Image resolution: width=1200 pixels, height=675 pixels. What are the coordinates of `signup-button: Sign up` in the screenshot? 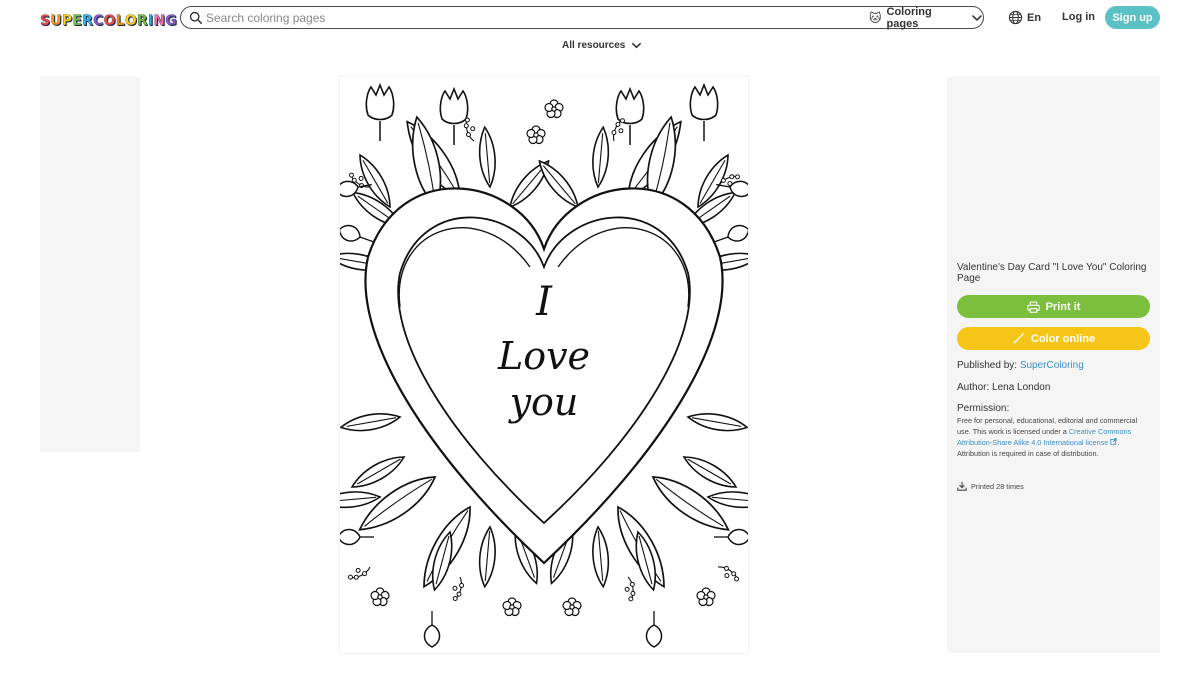 It's located at (1132, 17).